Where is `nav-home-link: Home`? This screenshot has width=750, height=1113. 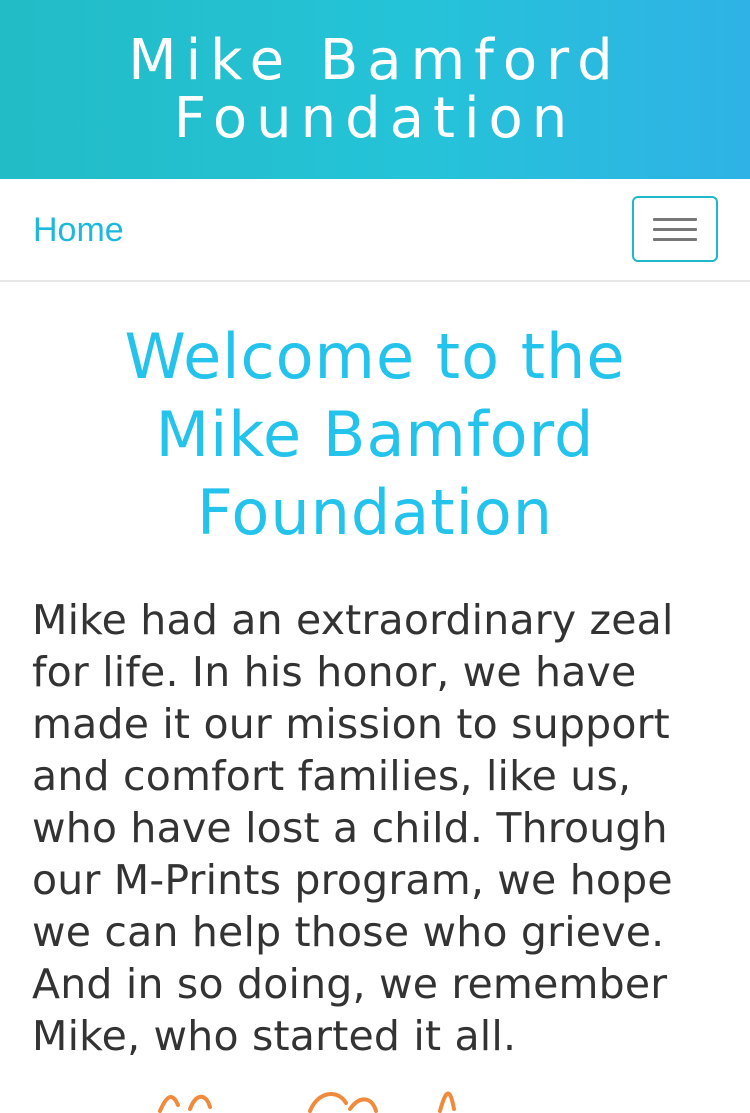
nav-home-link: Home is located at coordinates (78, 230).